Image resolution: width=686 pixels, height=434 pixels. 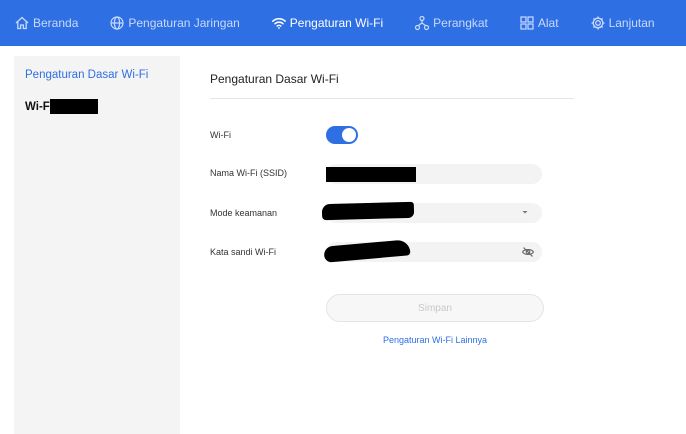 I want to click on chevron-down-icon, so click(x=525, y=212).